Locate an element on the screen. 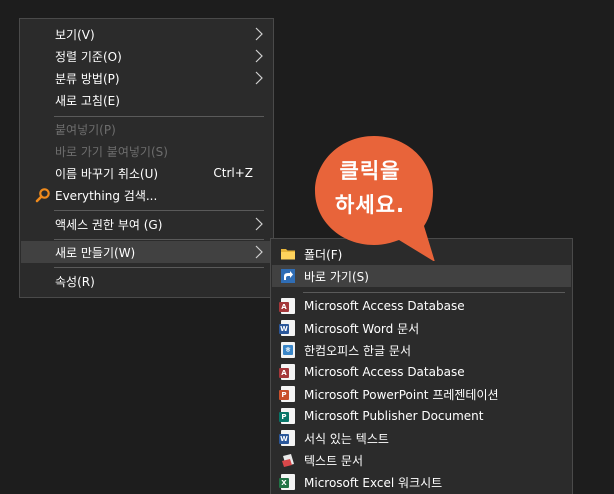  hwp-icon: ㅎ is located at coordinates (288, 350).